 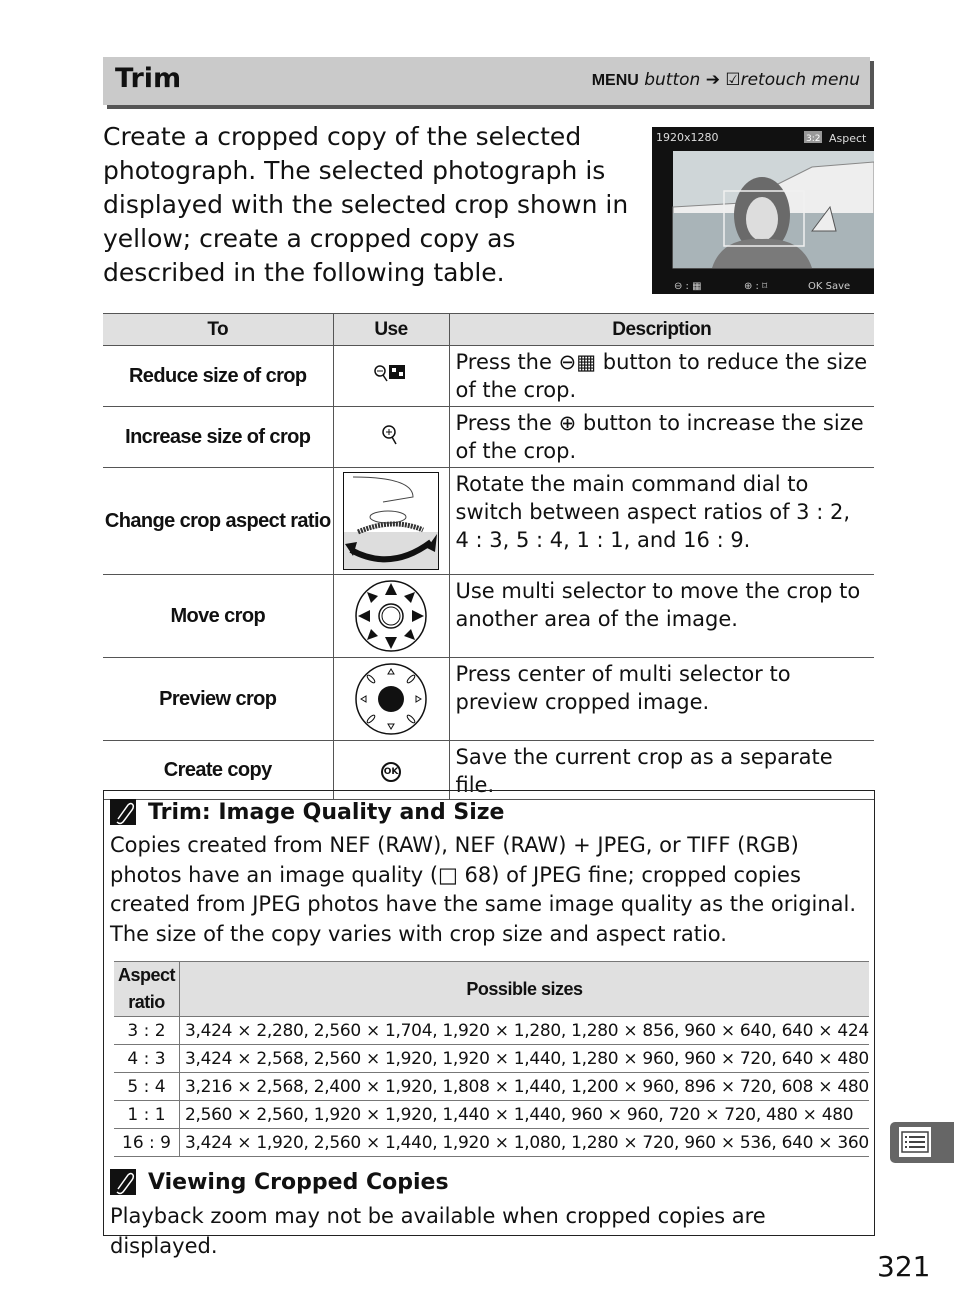 I want to click on menu-path: MENU button ➔ ☑retouch menu, so click(x=726, y=80).